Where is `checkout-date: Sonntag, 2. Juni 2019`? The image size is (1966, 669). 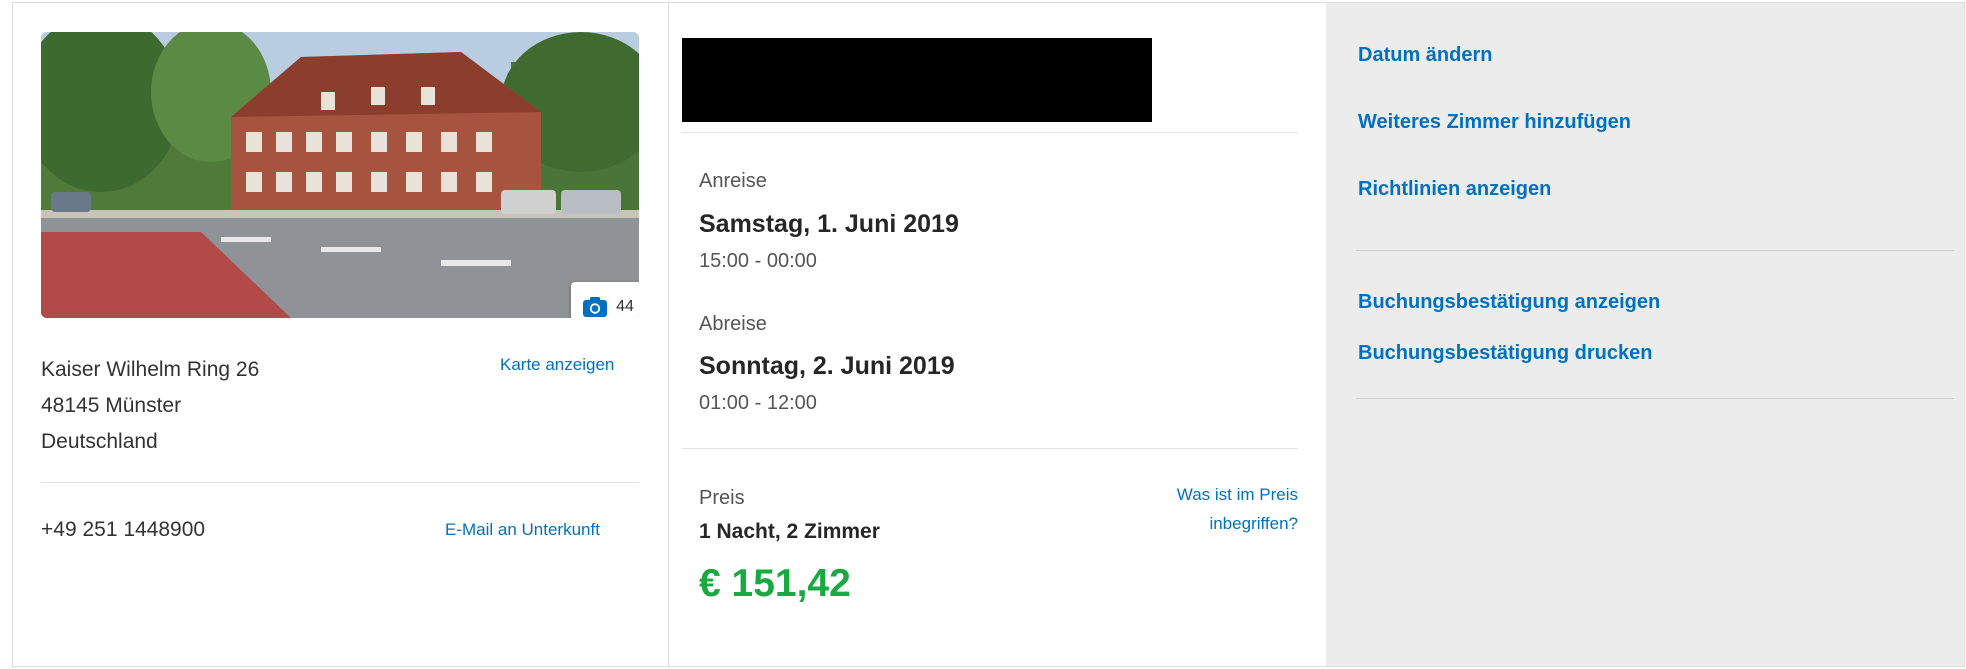
checkout-date: Sonntag, 2. Juni 2019 is located at coordinates (827, 366).